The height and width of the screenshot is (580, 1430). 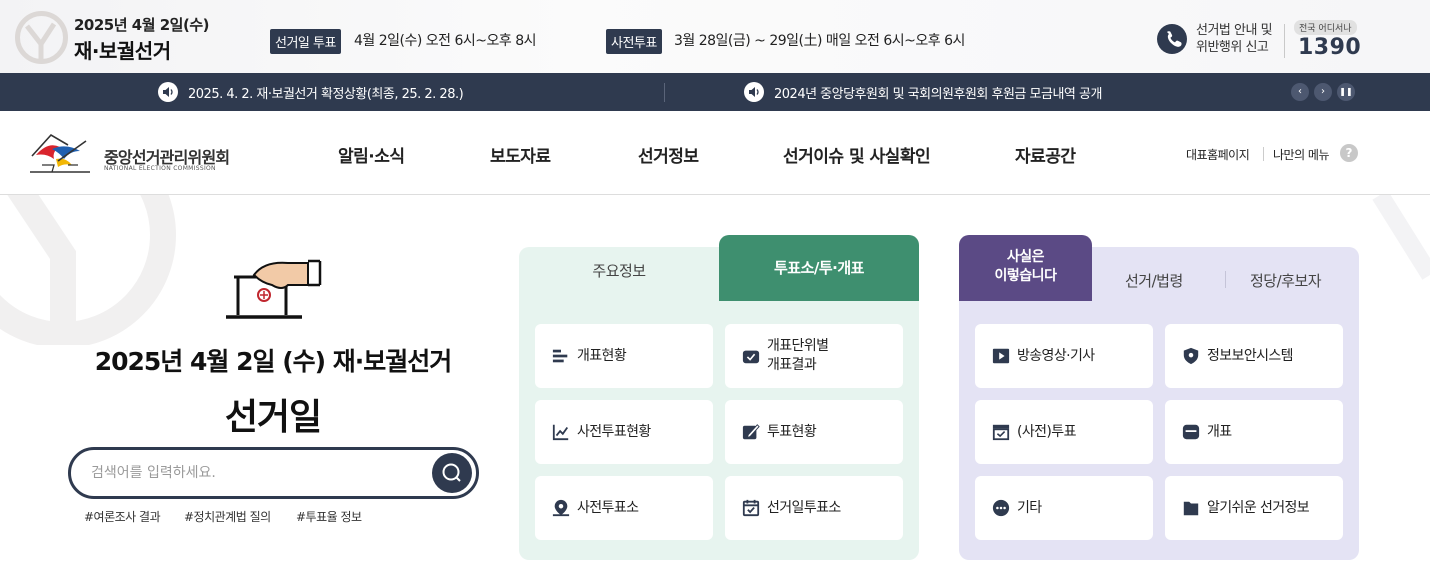 What do you see at coordinates (1234, 39) in the screenshot?
I see `hotline-description: 선거법 안내 및 위반행위 신고` at bounding box center [1234, 39].